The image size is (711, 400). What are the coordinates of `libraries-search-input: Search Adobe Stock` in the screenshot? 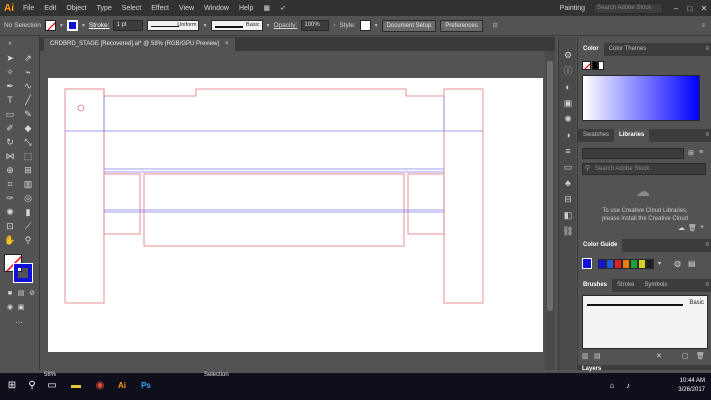 It's located at (644, 169).